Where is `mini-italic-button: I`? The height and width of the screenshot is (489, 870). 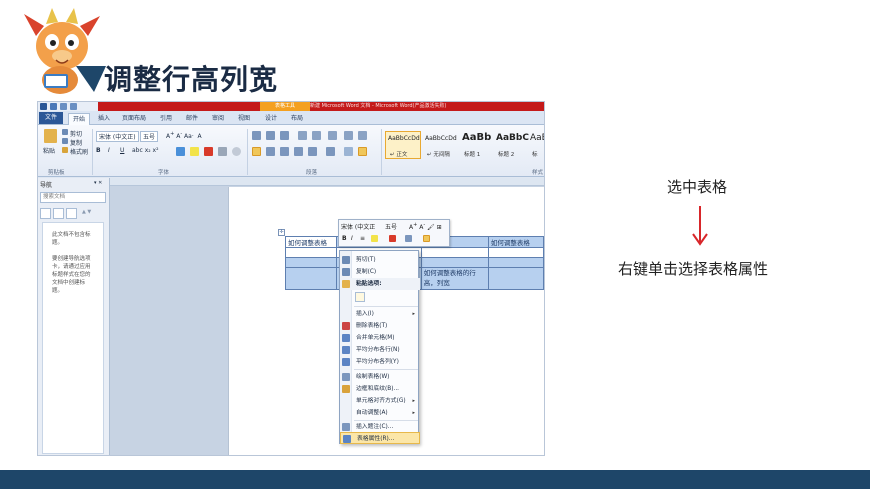
mini-italic-button: I is located at coordinates (352, 238).